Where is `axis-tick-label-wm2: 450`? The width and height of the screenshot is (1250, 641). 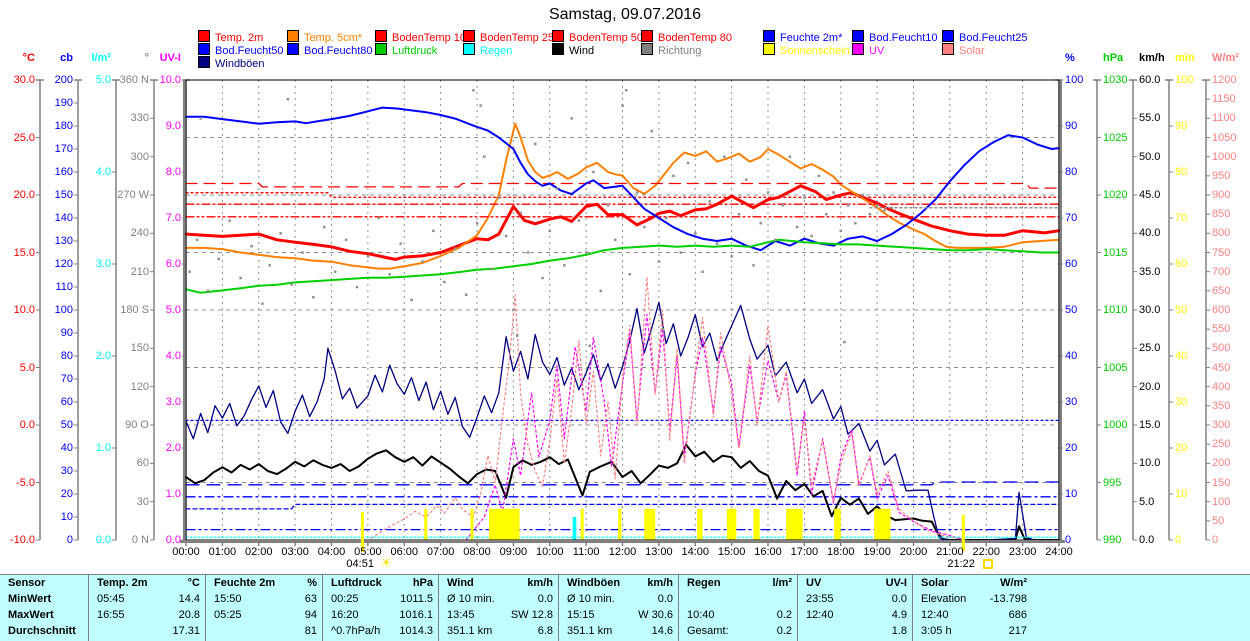 axis-tick-label-wm2: 450 is located at coordinates (1221, 367).